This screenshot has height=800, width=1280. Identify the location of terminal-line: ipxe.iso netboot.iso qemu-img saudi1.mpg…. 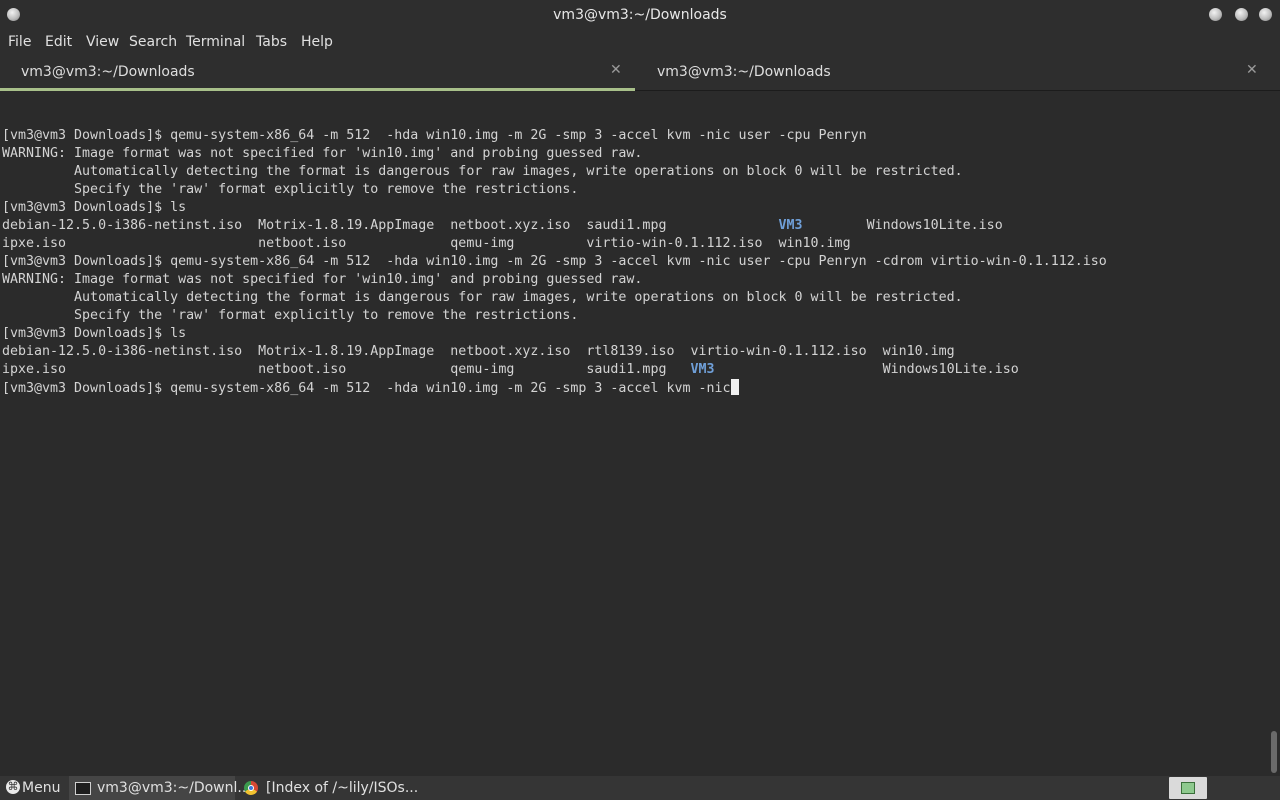
(634, 370).